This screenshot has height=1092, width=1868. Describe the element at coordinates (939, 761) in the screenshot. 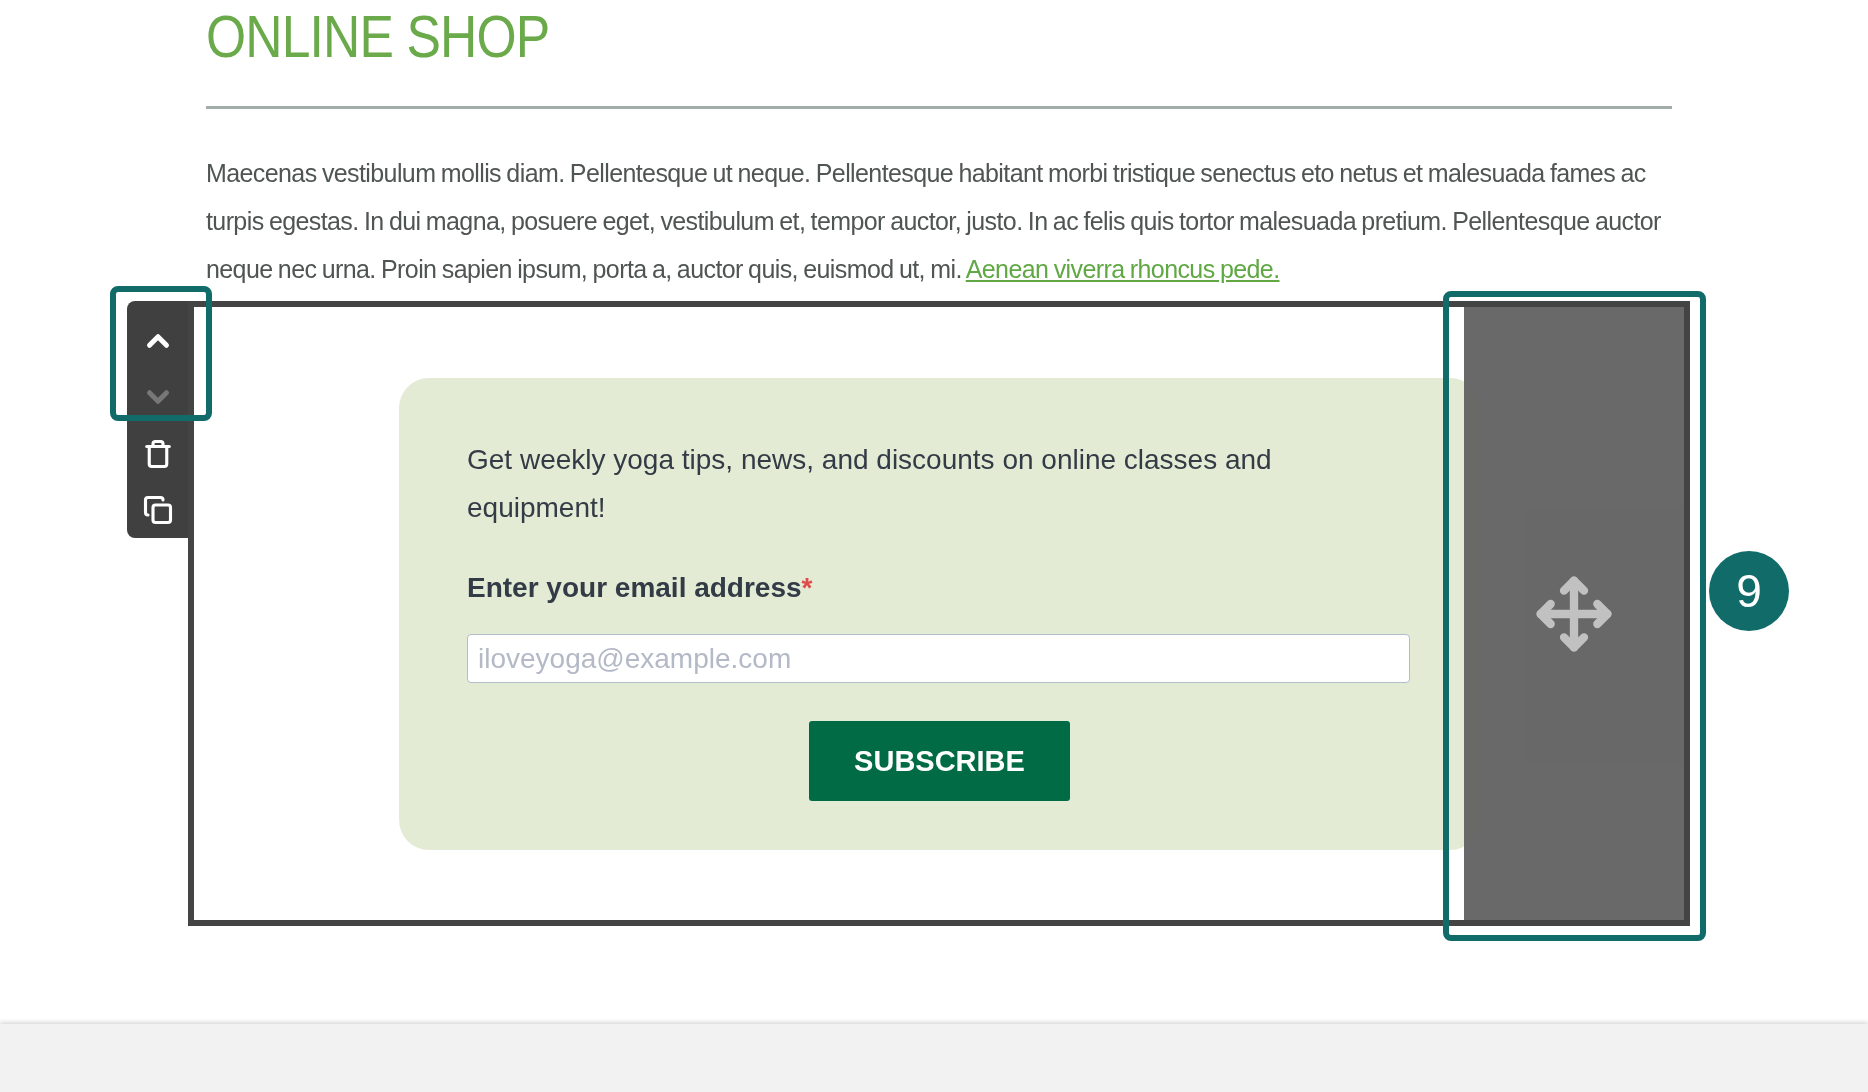

I see `subscribe-button: SUBSCRIBE` at that location.